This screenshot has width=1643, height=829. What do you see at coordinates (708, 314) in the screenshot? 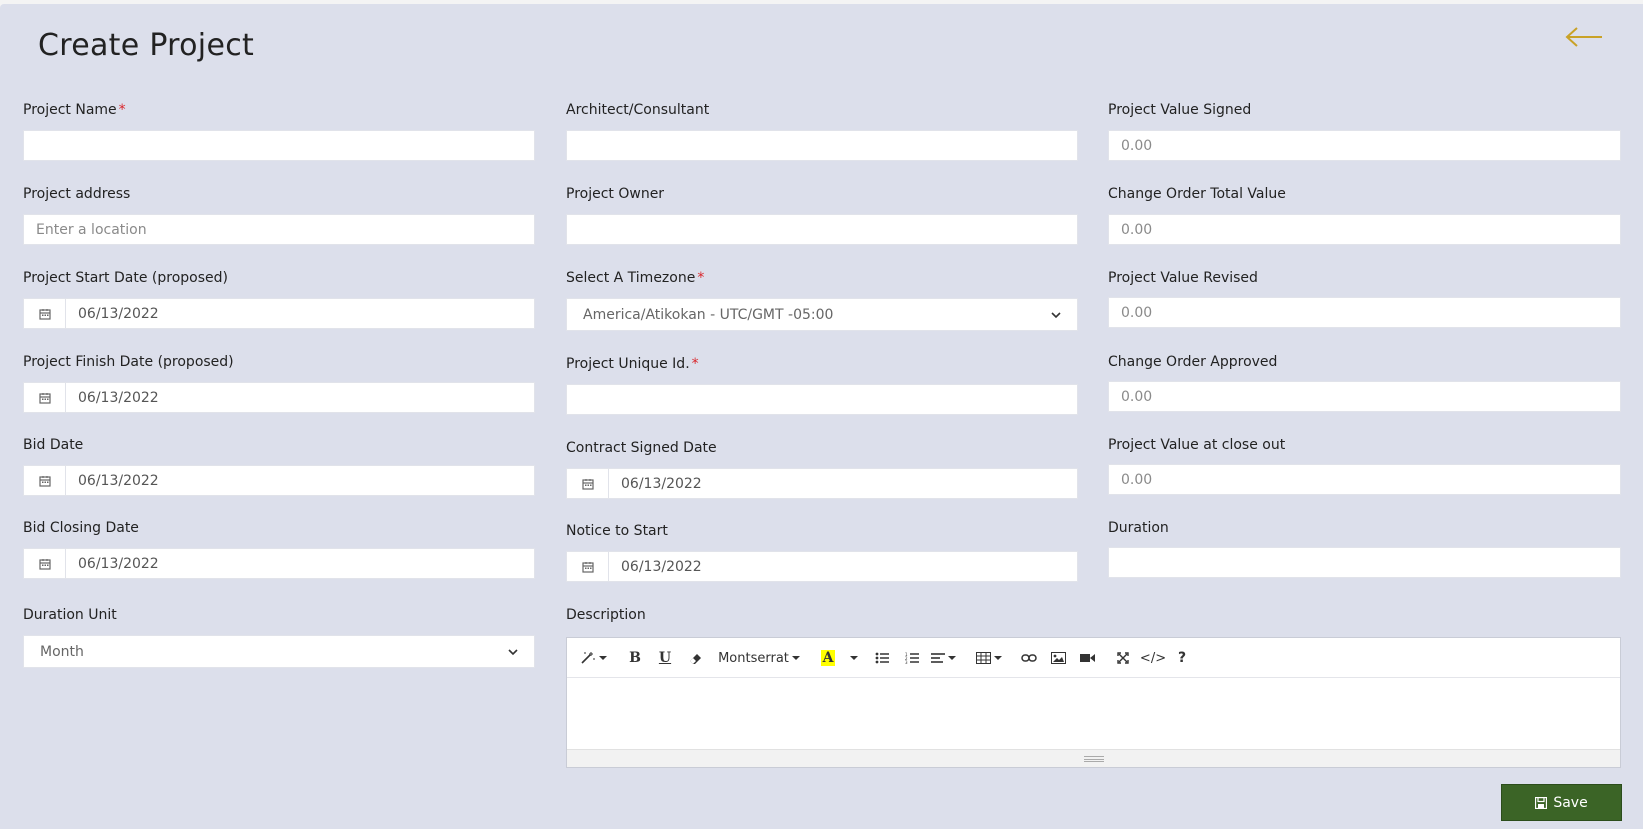
I see `timezone-value: America/Atikokan - UTC/GMT -05:00` at bounding box center [708, 314].